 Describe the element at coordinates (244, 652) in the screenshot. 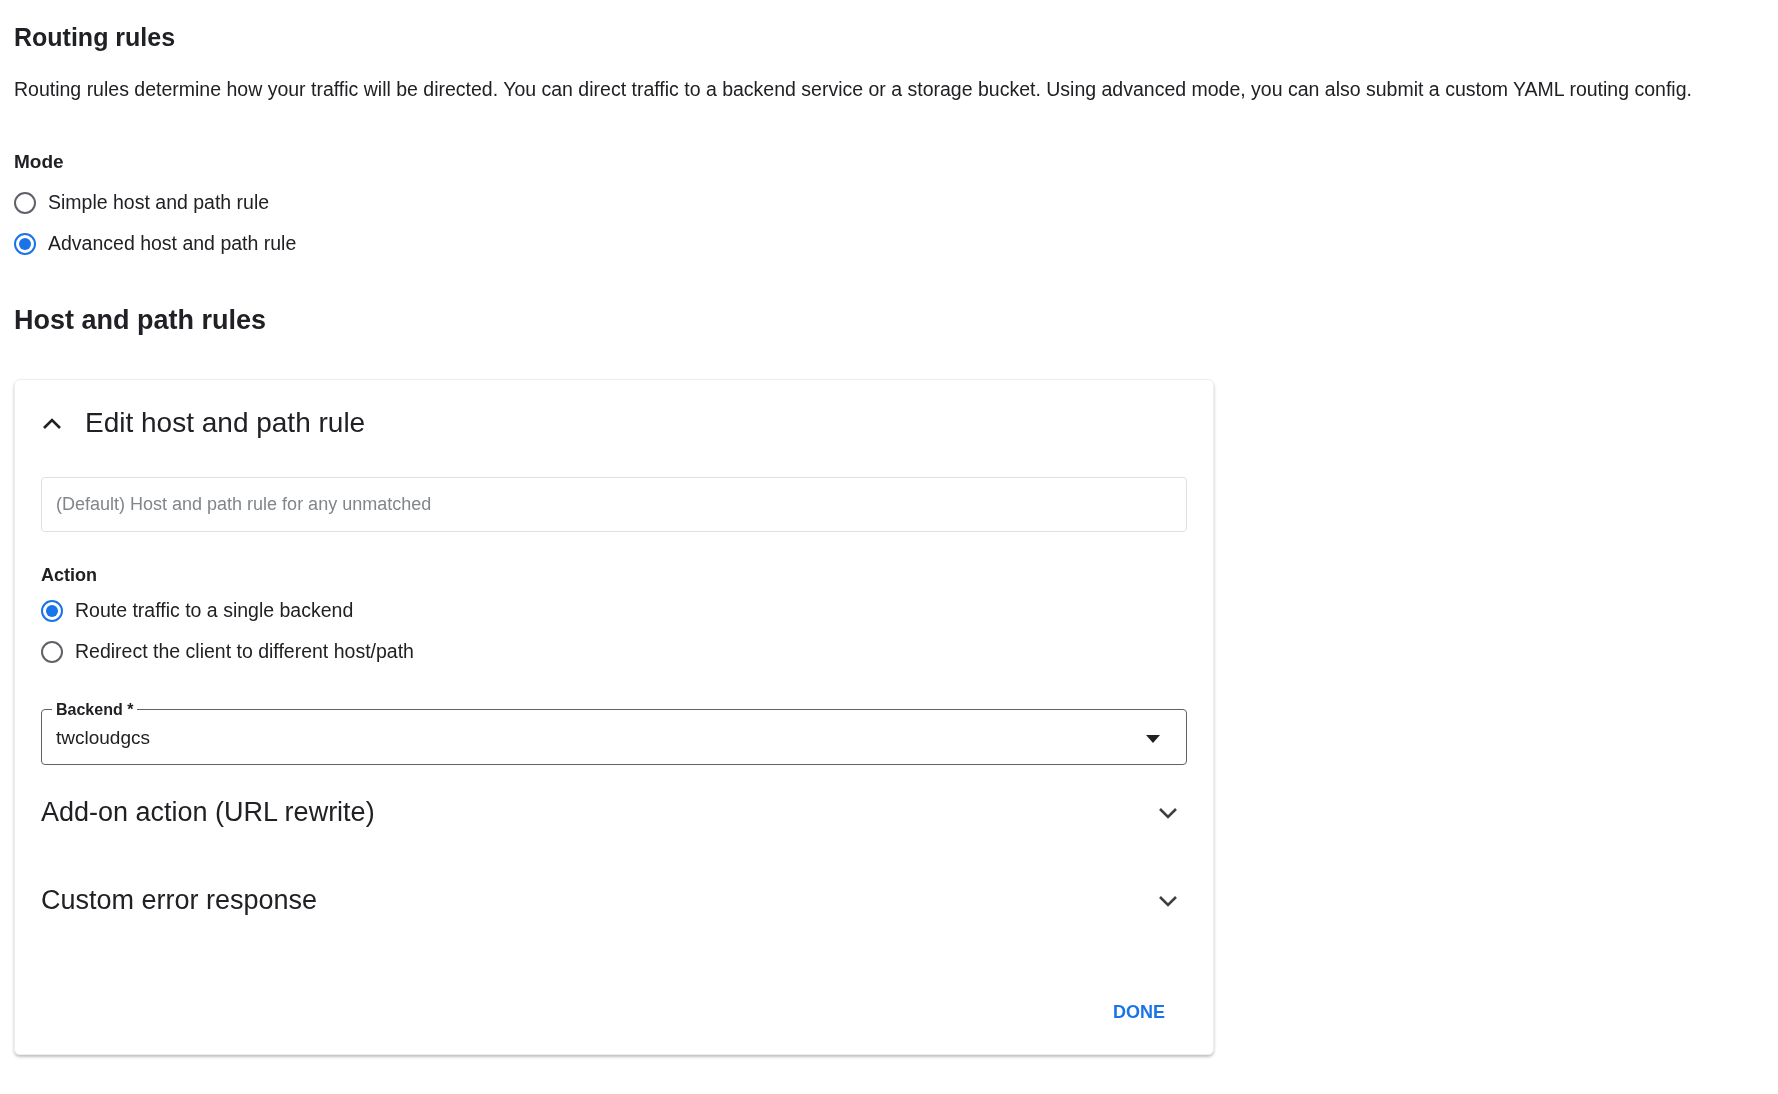

I see `radio-label: Redirect the client to different host/path` at that location.